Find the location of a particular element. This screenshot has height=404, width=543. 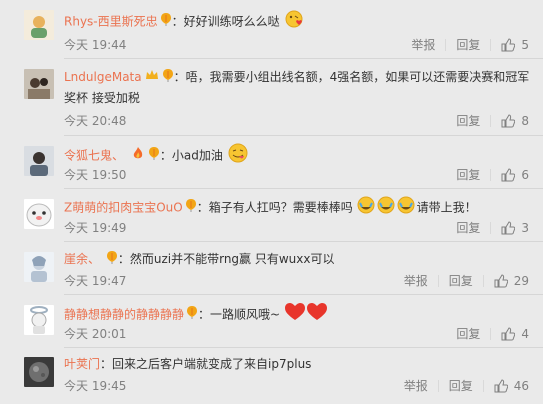

like-button: 6 is located at coordinates (515, 175).